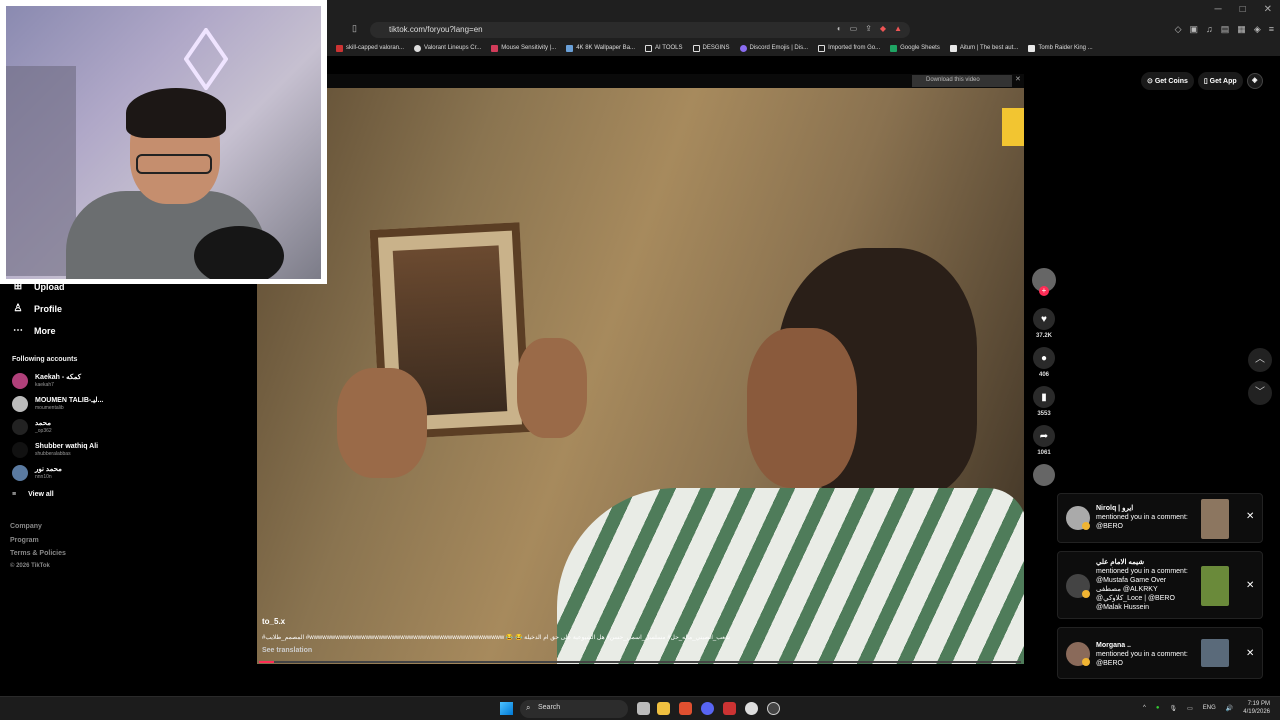 This screenshot has height=720, width=1280. Describe the element at coordinates (1190, 708) in the screenshot. I see `network-icon: ▭` at that location.